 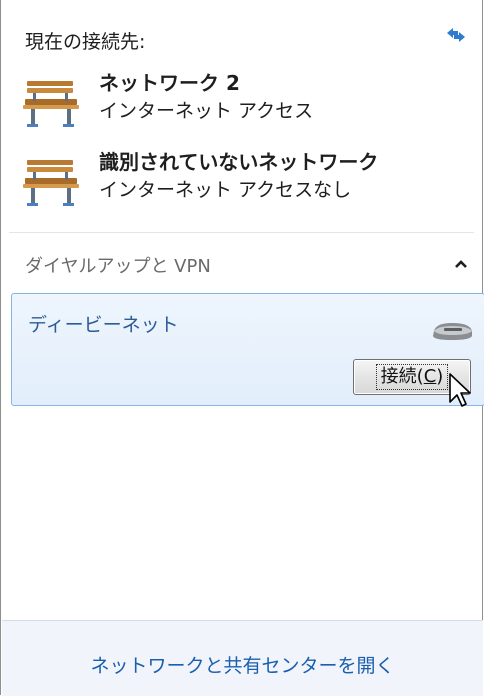 I want to click on network-item: 識別されていないネットワーク インターネット アクセスなし, so click(x=243, y=181).